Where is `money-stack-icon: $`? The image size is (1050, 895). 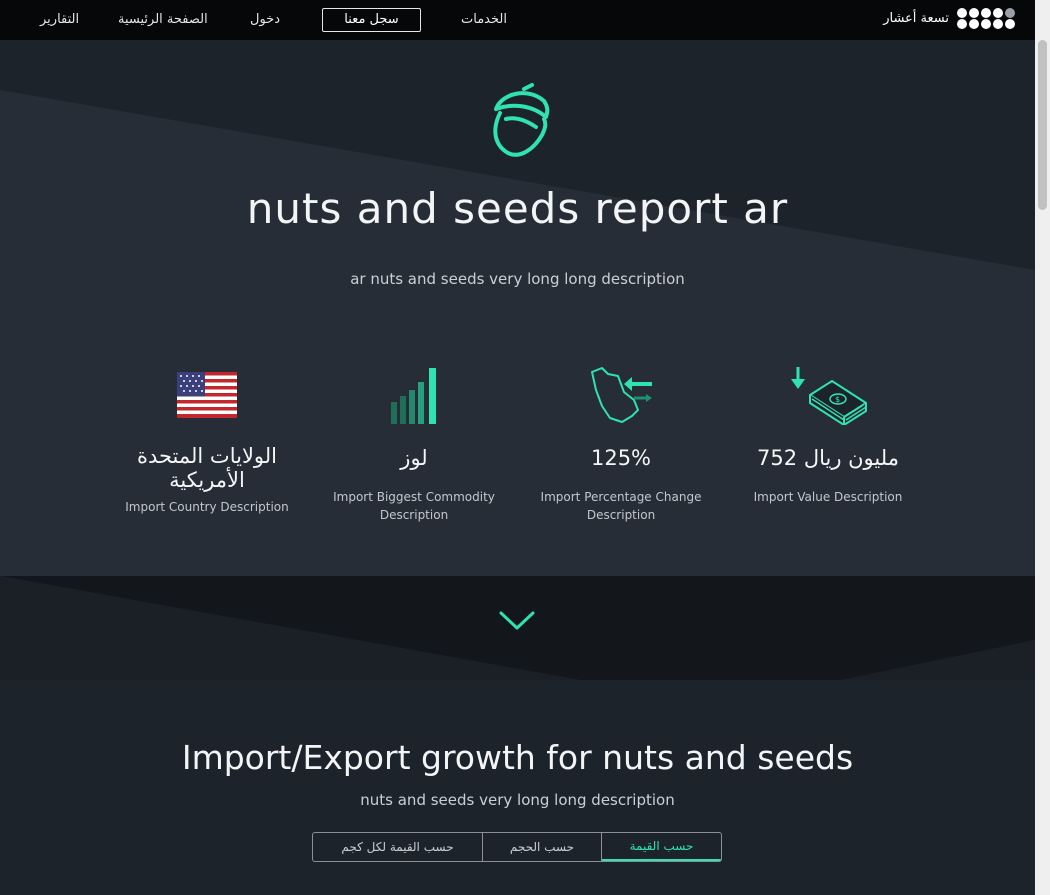
money-stack-icon: $ is located at coordinates (829, 396).